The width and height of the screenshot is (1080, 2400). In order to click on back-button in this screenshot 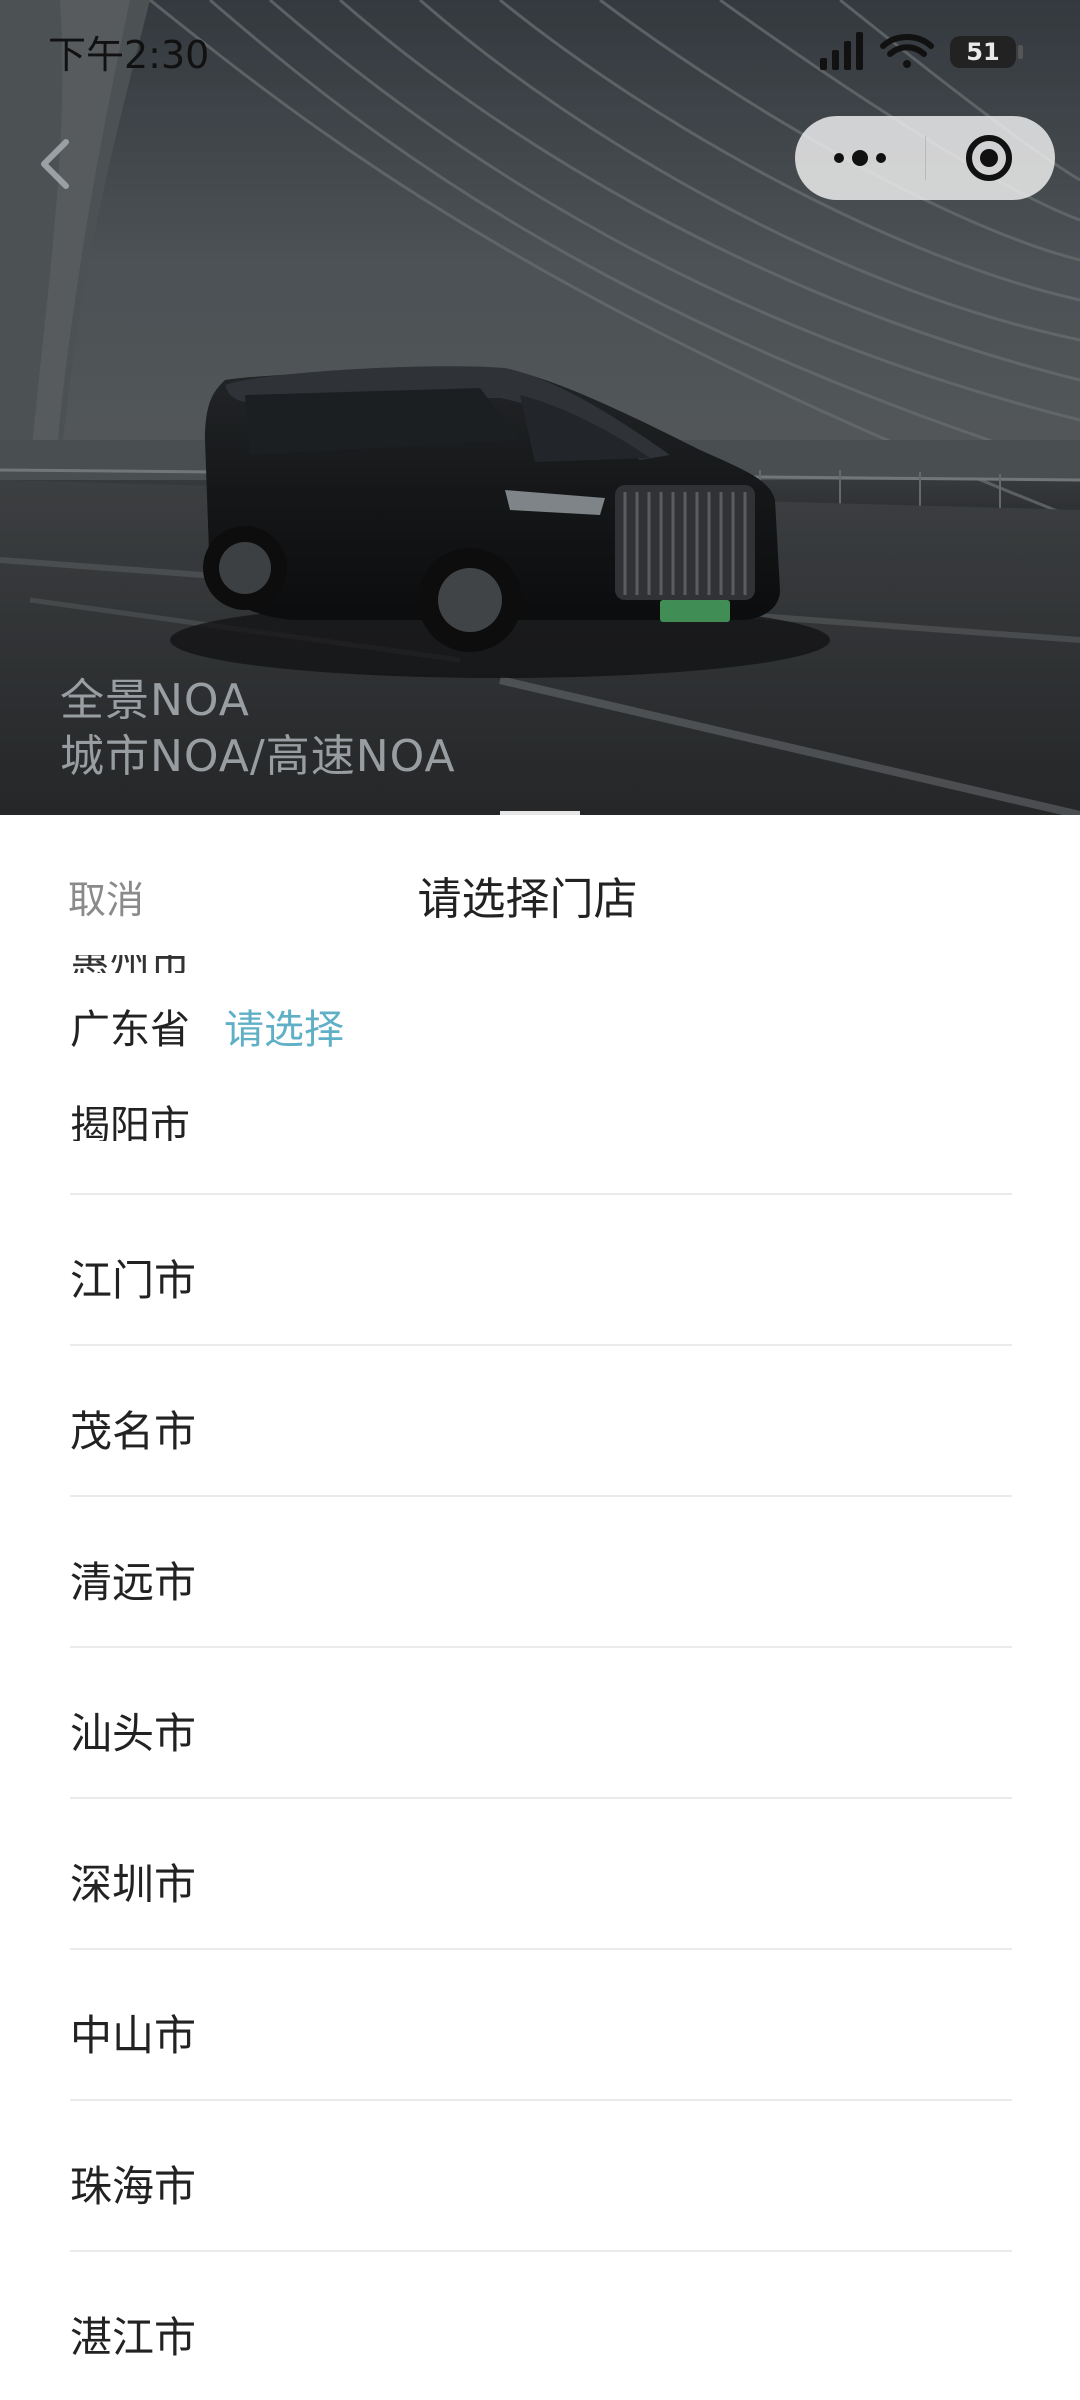, I will do `click(57, 163)`.